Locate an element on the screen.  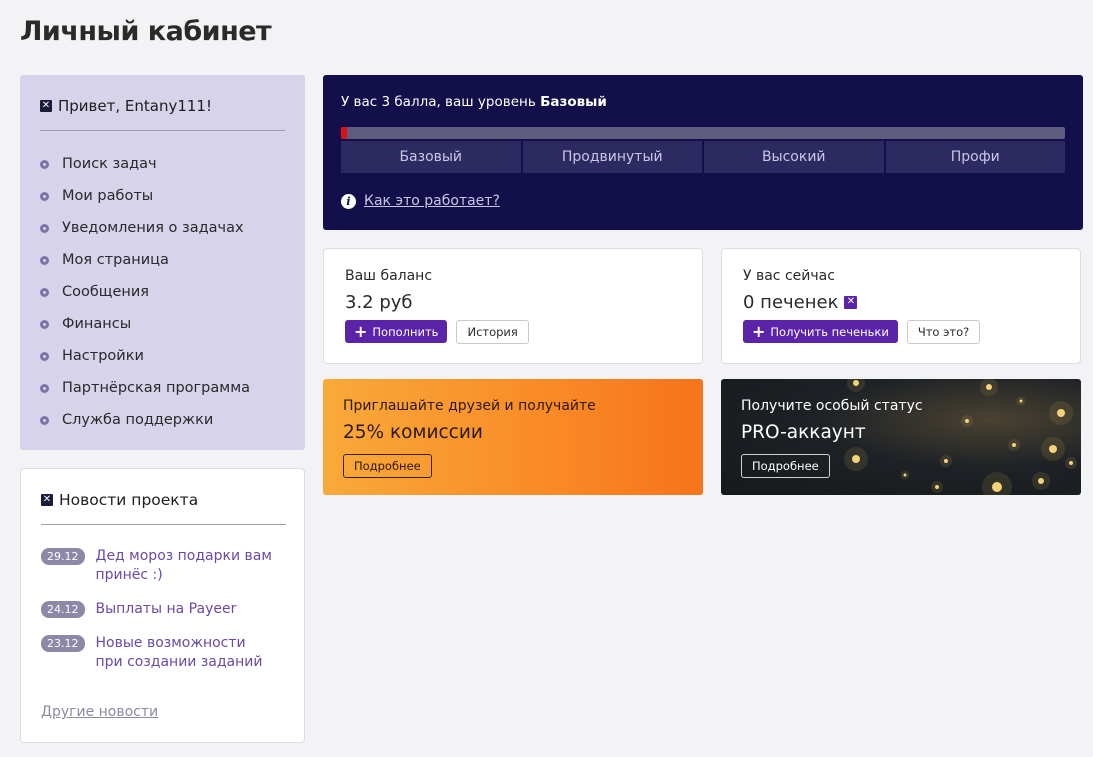
news-date-badge: 29.12 is located at coordinates (63, 556).